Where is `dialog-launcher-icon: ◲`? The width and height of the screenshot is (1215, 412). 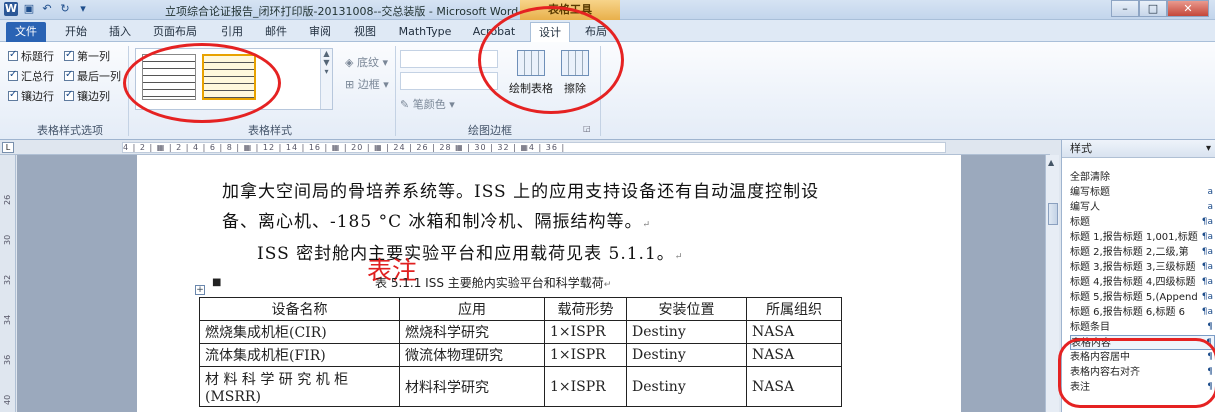
dialog-launcher-icon: ◲ is located at coordinates (587, 128).